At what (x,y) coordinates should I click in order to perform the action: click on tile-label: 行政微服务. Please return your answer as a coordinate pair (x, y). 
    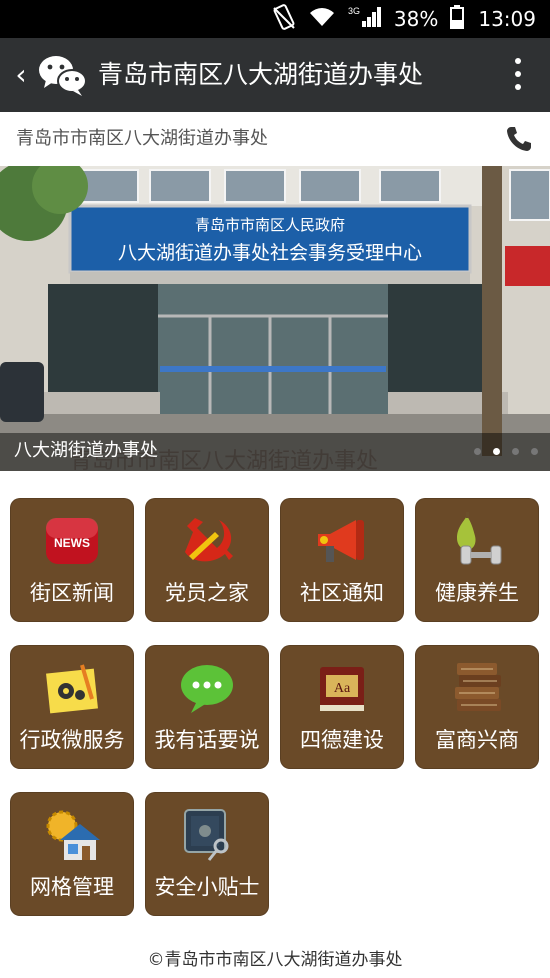
    Looking at the image, I should click on (72, 740).